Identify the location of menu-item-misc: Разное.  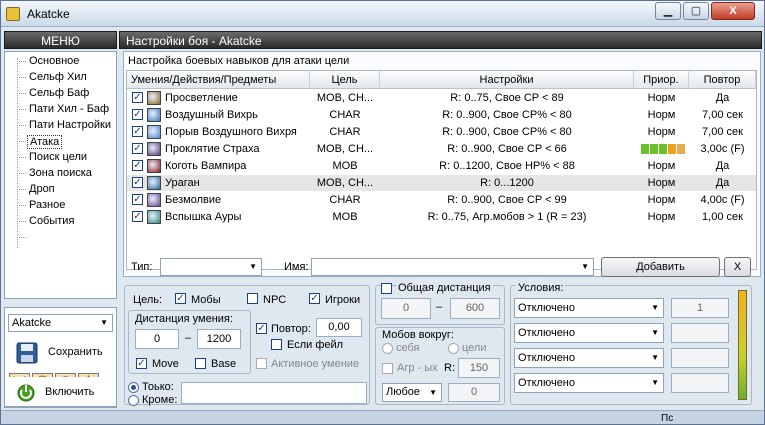
(47, 205).